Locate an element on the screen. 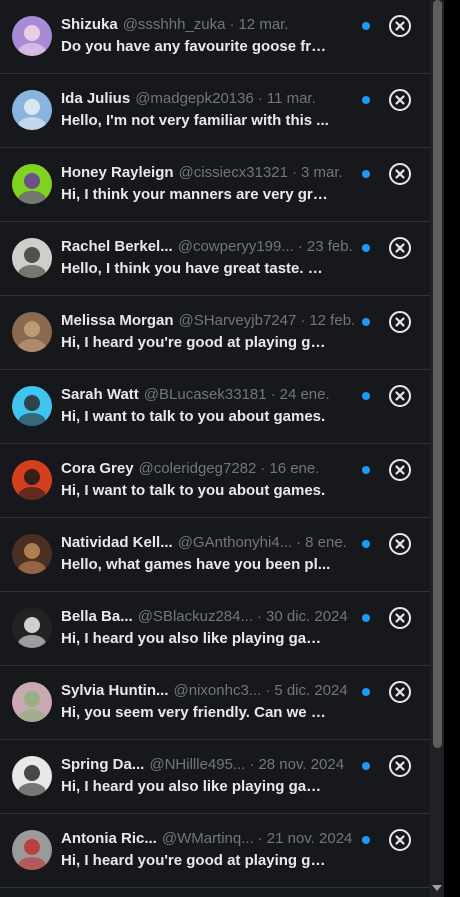 This screenshot has width=460, height=897. scroll-down-arrow-icon is located at coordinates (437, 888).